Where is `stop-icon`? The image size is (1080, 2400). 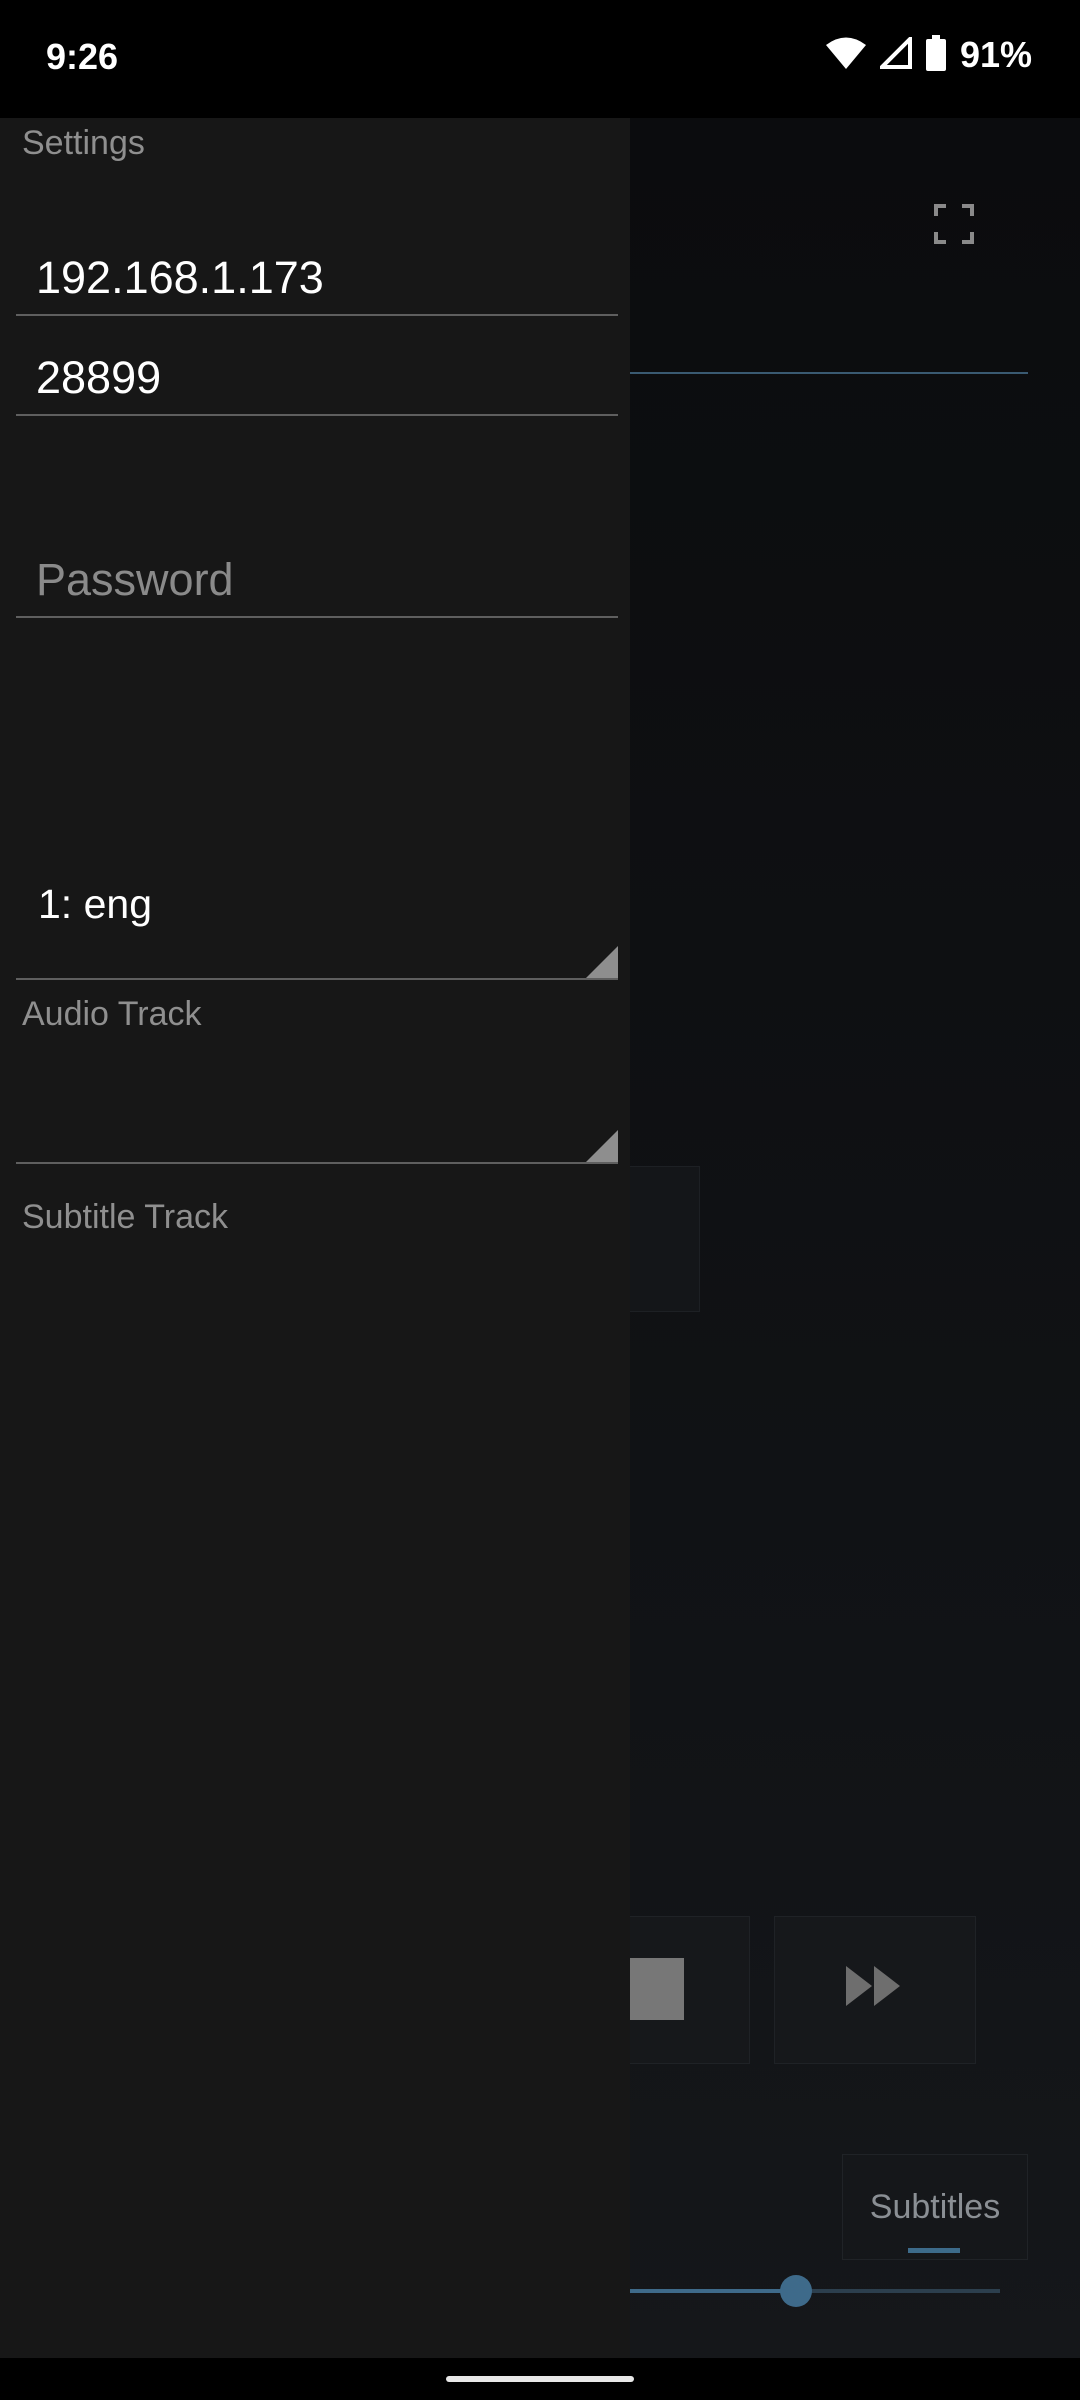
stop-icon is located at coordinates (655, 1989).